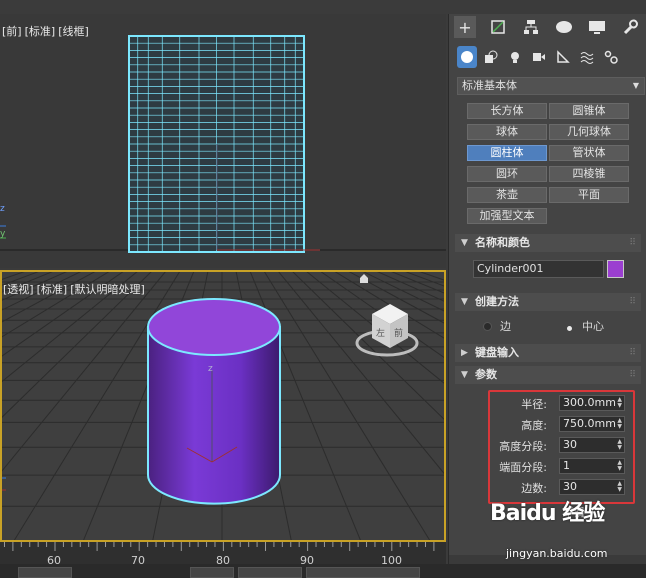 This screenshot has height=578, width=646. Describe the element at coordinates (589, 174) in the screenshot. I see `pyramid-button: 四棱锥` at that location.